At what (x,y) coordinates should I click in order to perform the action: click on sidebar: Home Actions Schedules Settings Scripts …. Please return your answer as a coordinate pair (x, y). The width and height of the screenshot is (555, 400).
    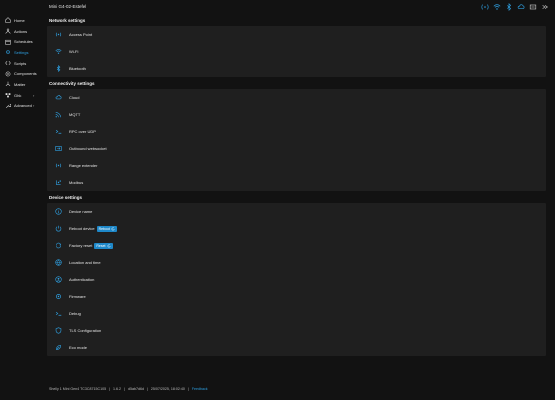
    Looking at the image, I should click on (22, 63).